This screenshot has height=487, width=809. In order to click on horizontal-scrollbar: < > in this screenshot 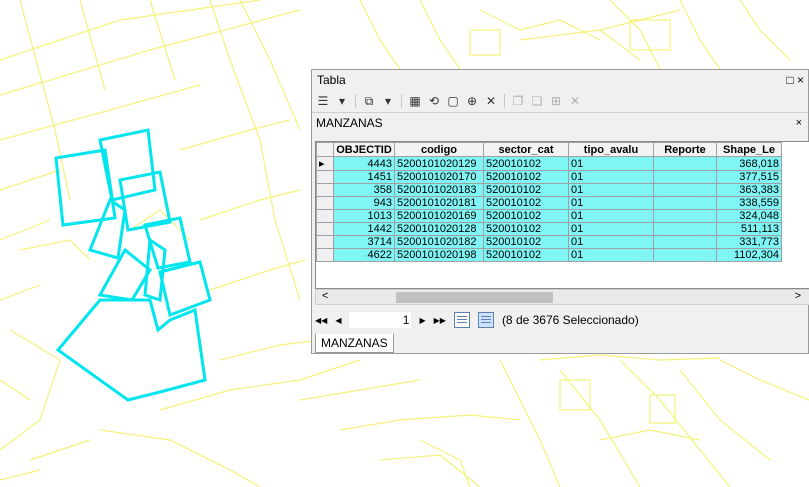, I will do `click(562, 297)`.